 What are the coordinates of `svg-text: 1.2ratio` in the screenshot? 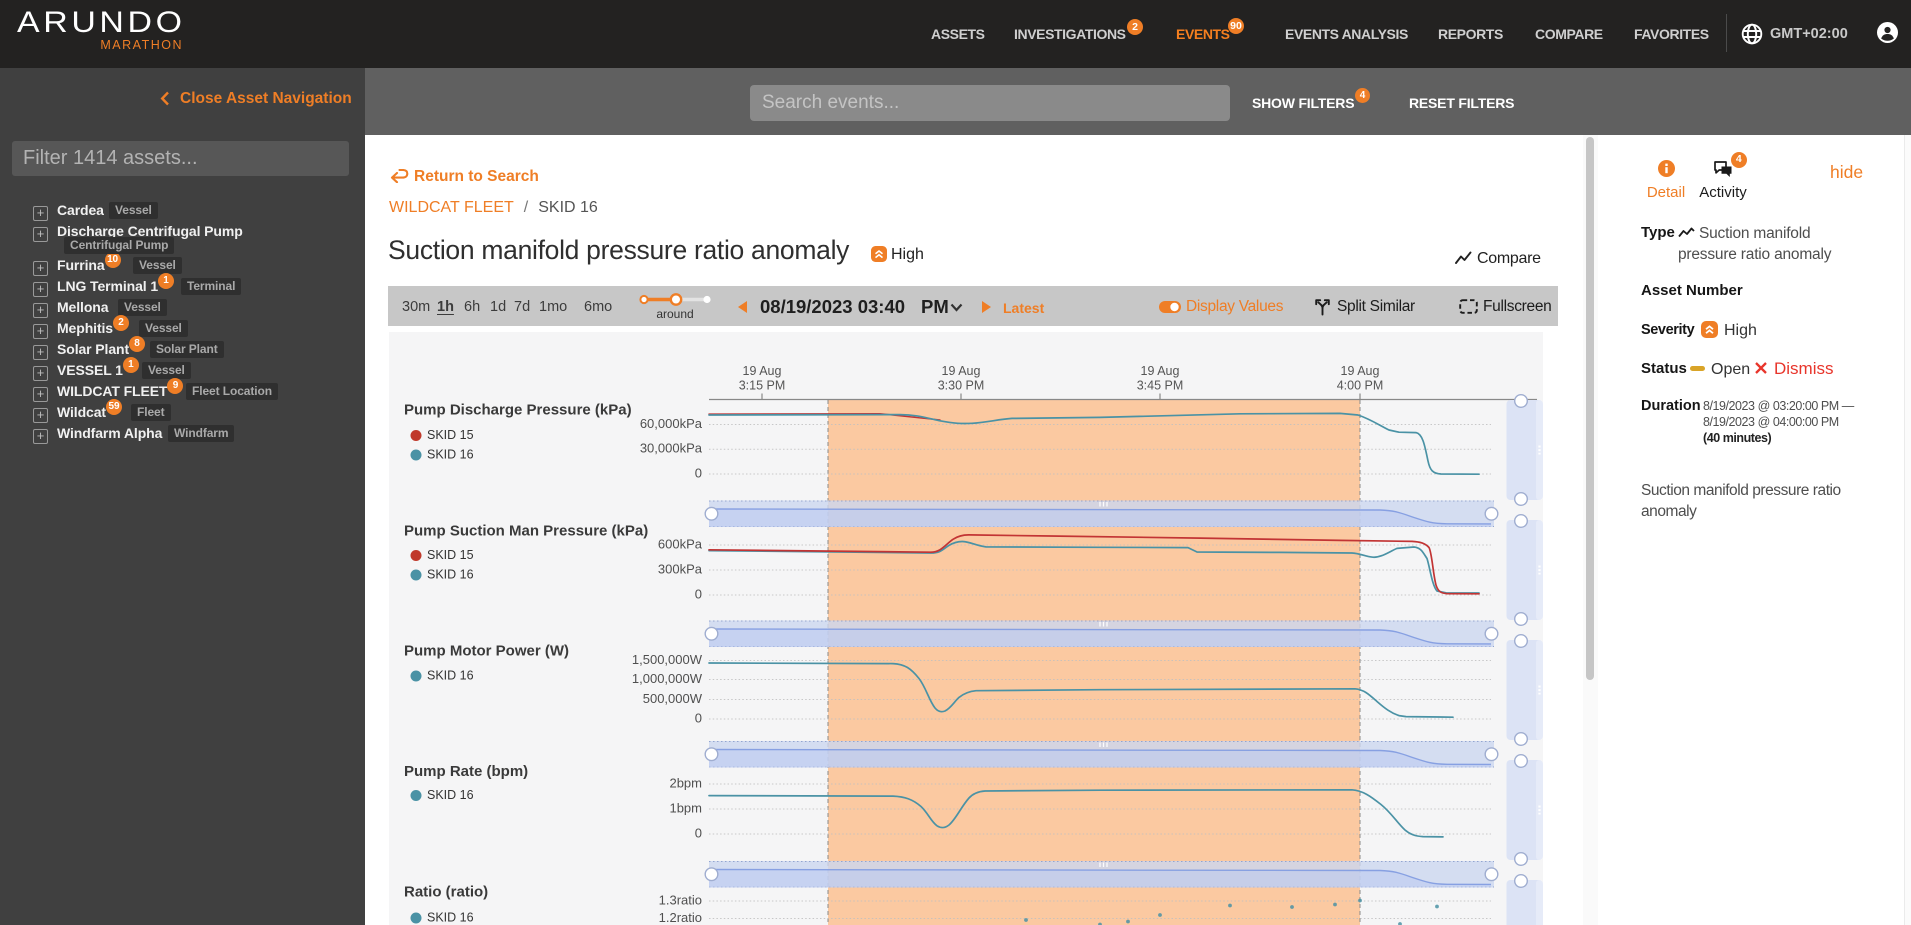 It's located at (680, 917).